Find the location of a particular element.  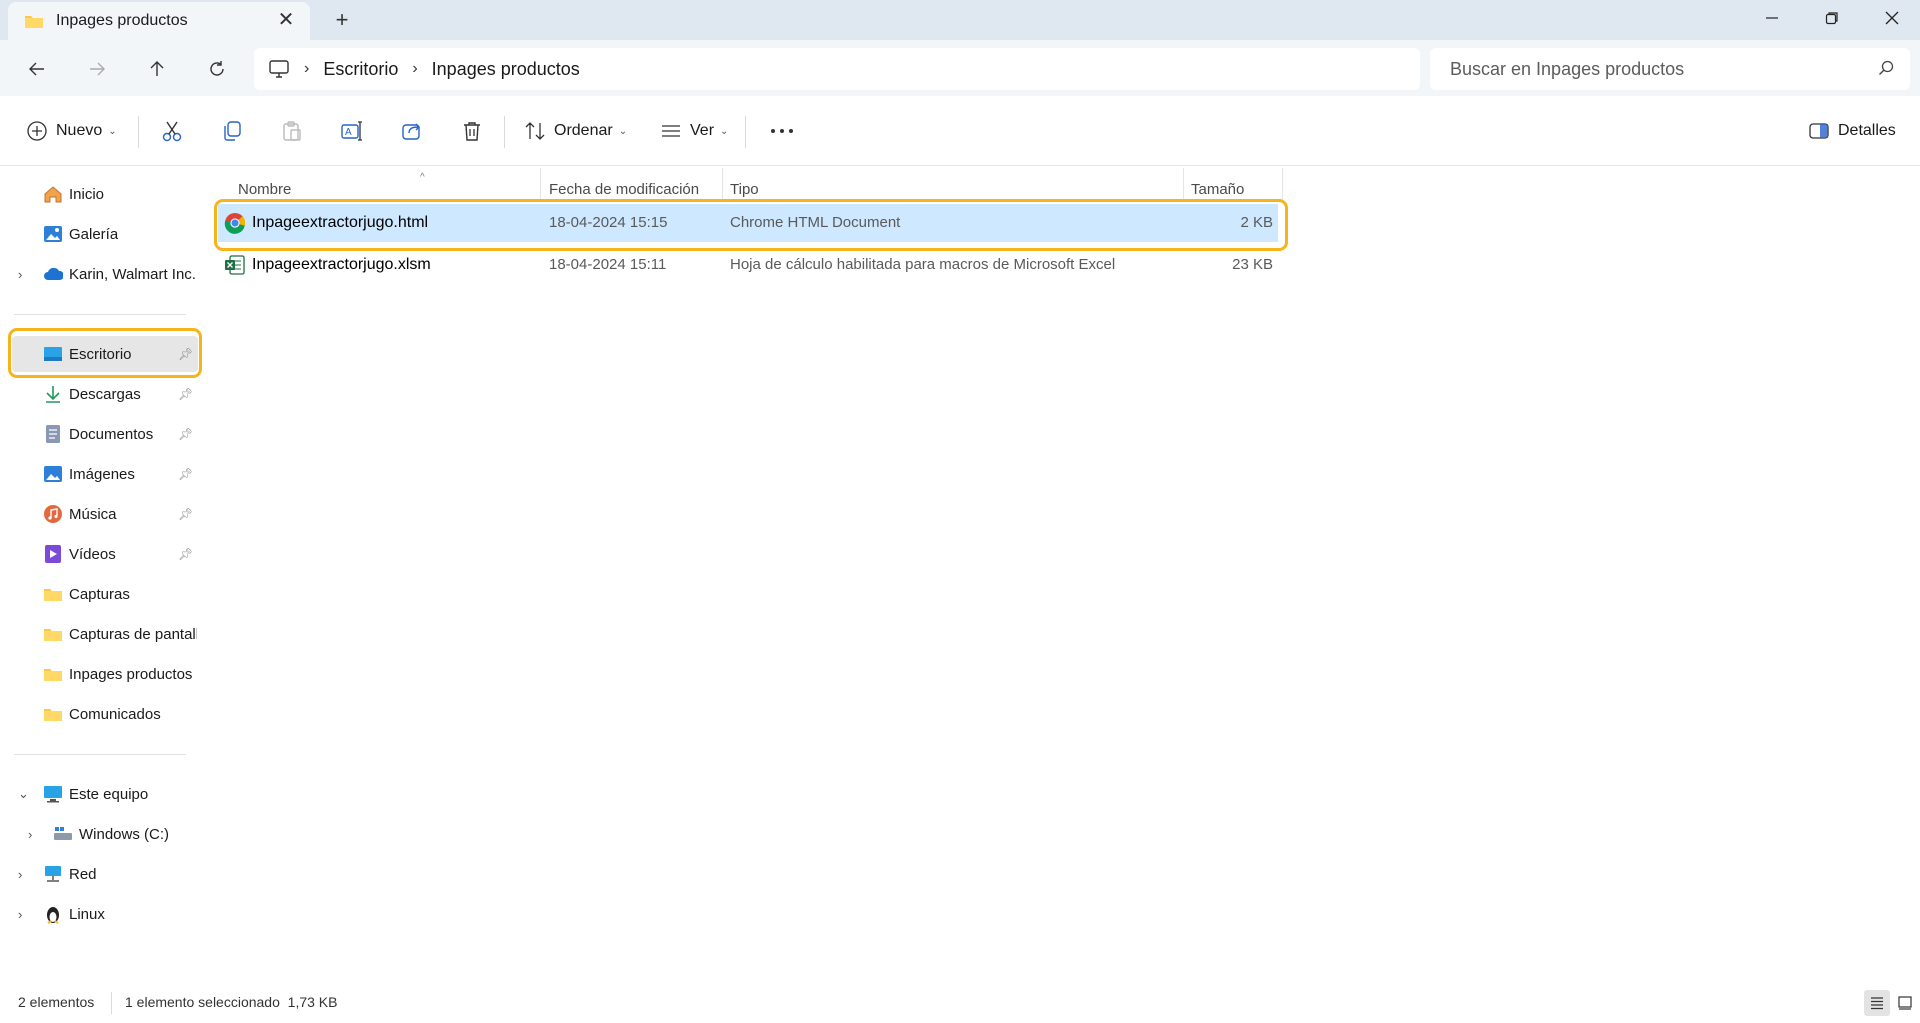

details-button: Detalles is located at coordinates (1852, 131).